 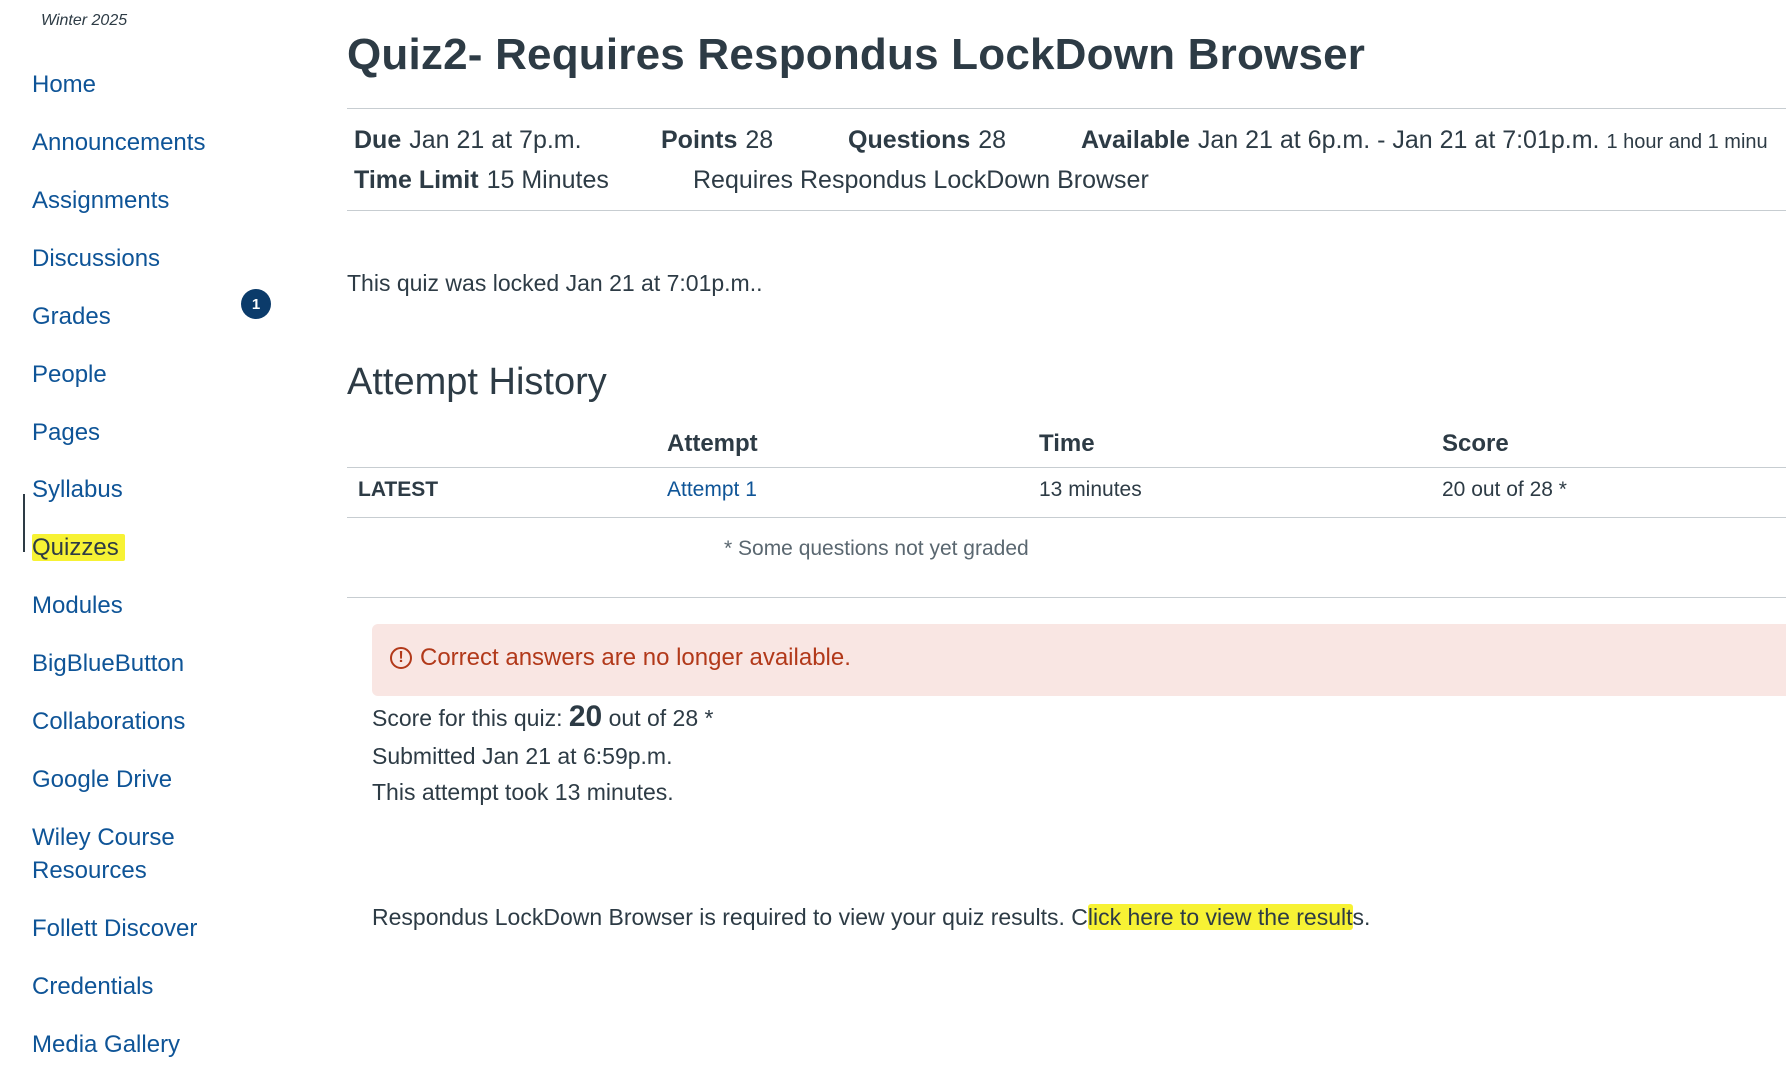 I want to click on score-prefix: Score for this quiz:, so click(x=467, y=718).